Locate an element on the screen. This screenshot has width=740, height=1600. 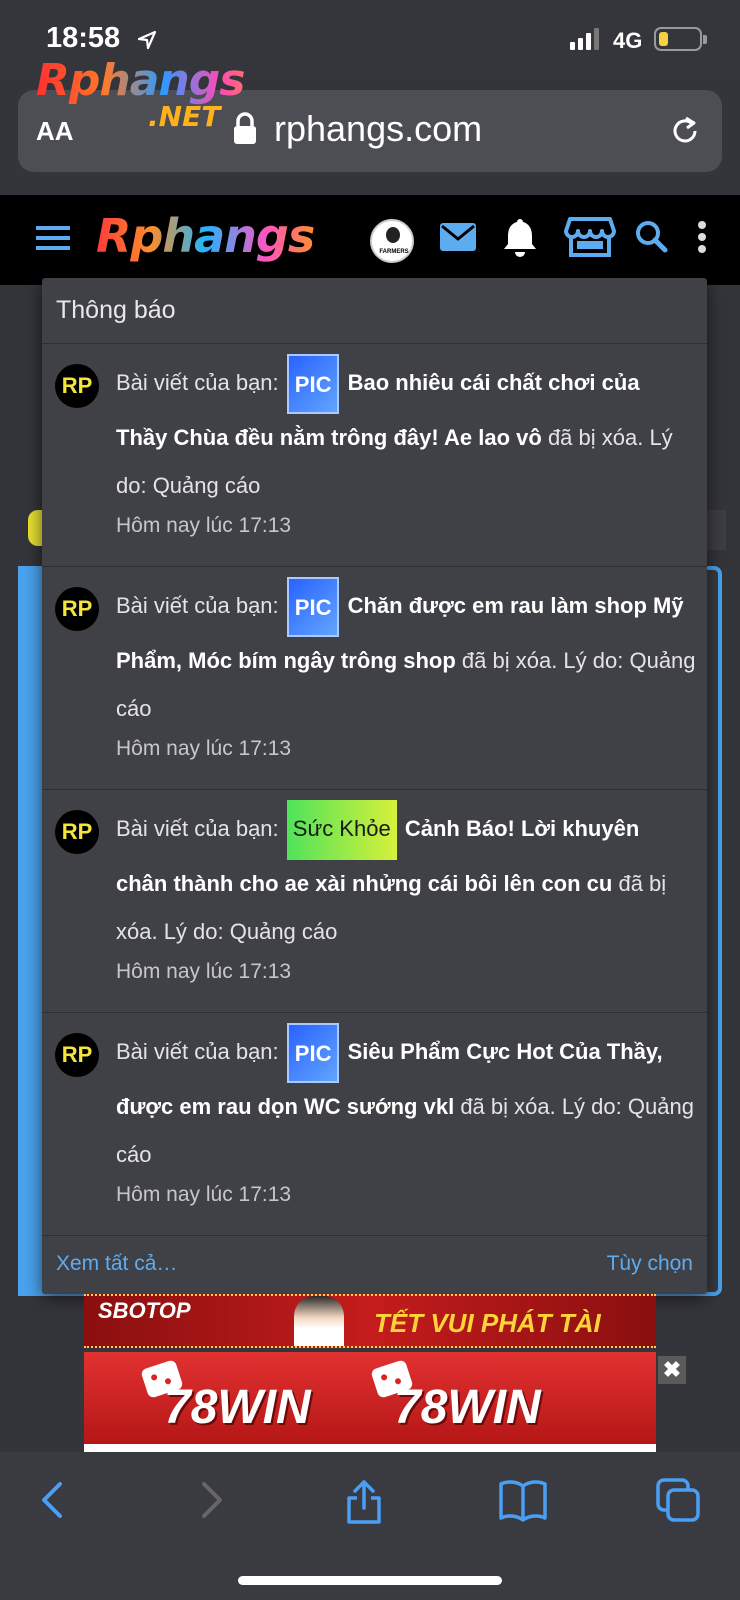
bookmarks-icon is located at coordinates (523, 1500).